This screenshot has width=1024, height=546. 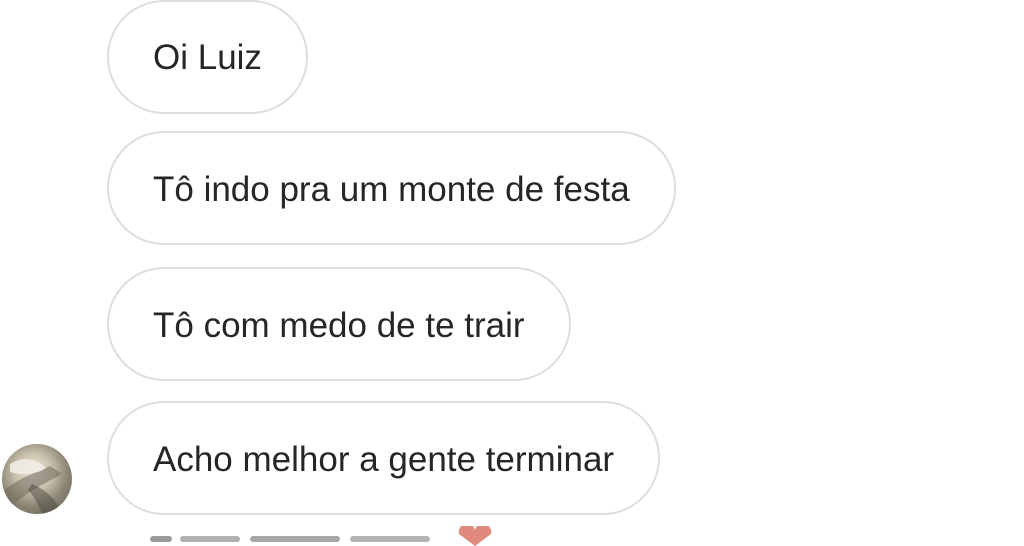 What do you see at coordinates (384, 458) in the screenshot?
I see `message-bubble: Acho melhor a gente terminar` at bounding box center [384, 458].